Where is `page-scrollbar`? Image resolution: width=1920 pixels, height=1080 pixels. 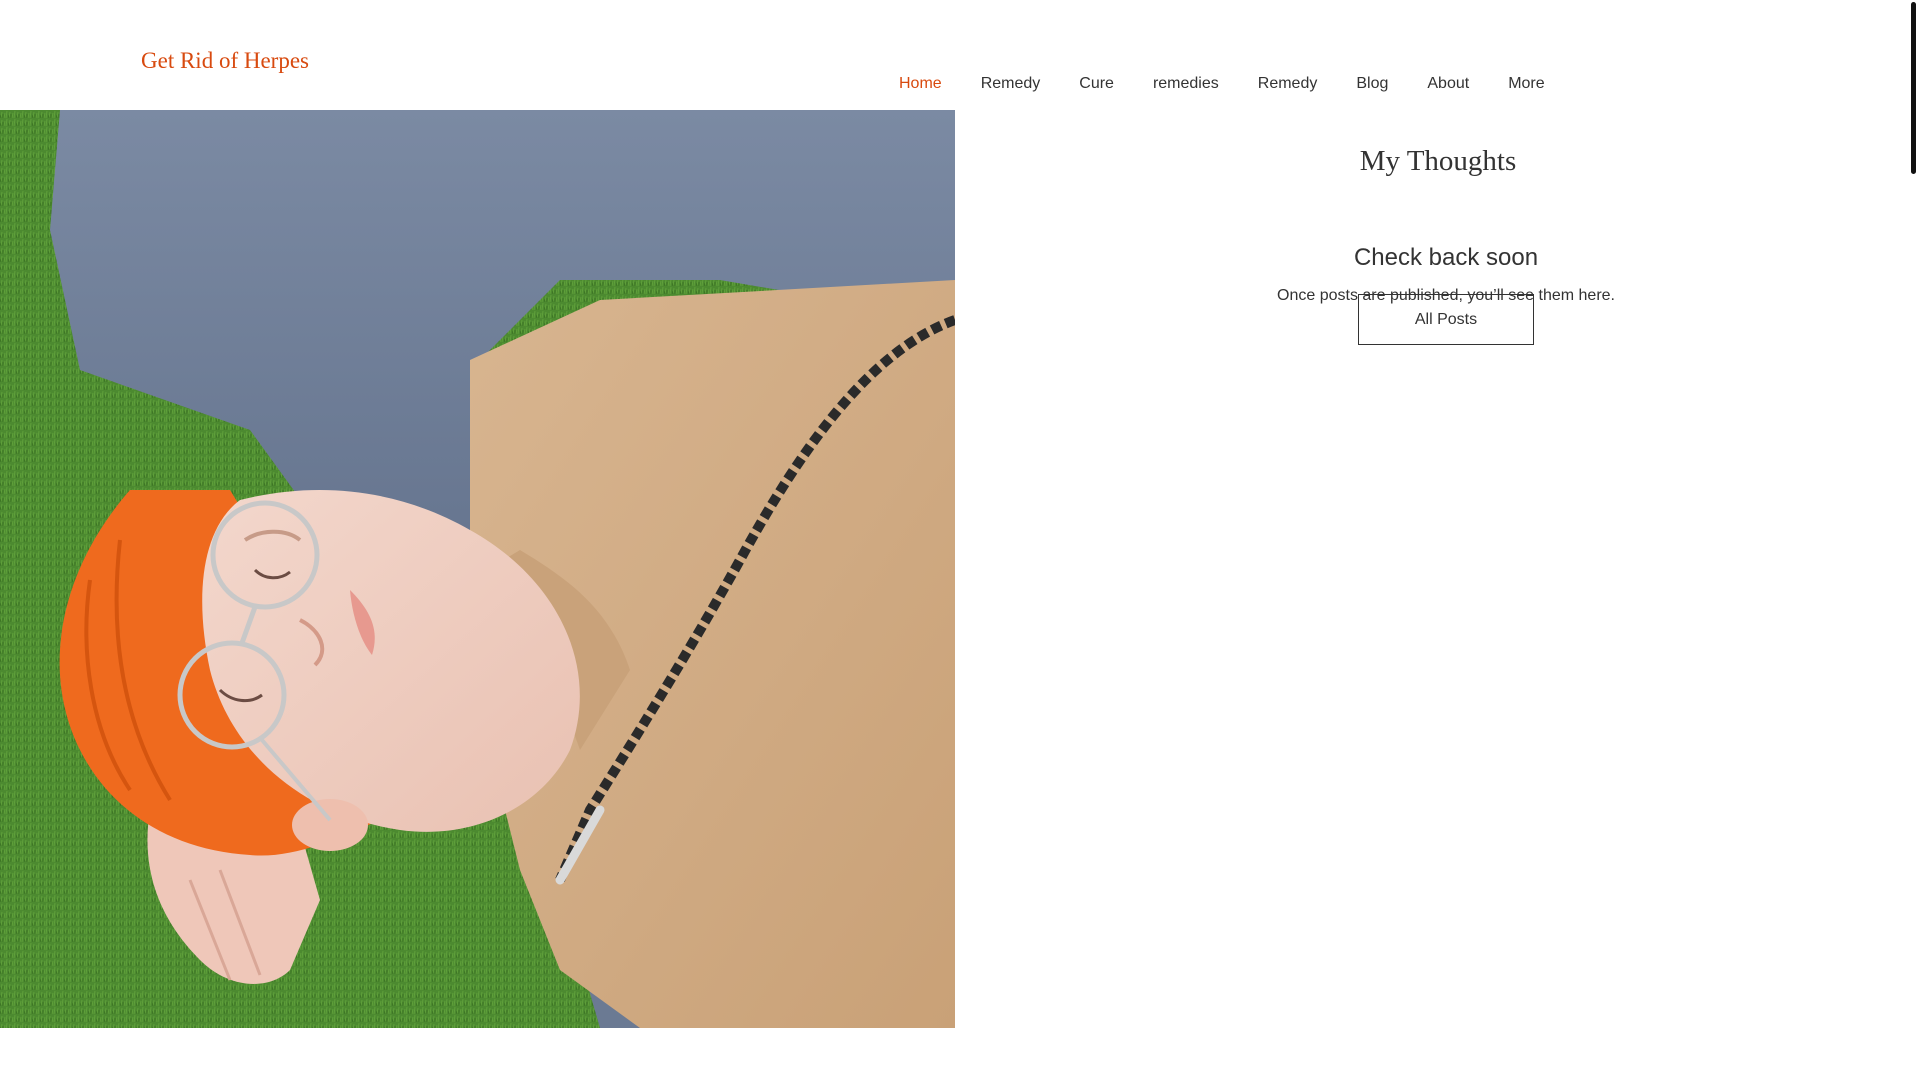
page-scrollbar is located at coordinates (1914, 540).